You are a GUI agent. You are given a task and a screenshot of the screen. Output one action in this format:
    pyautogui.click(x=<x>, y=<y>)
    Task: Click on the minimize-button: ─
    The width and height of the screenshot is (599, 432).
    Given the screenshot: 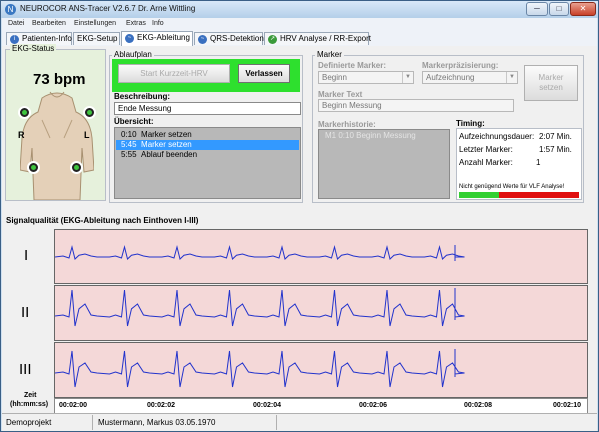 What is the action you would take?
    pyautogui.click(x=537, y=9)
    